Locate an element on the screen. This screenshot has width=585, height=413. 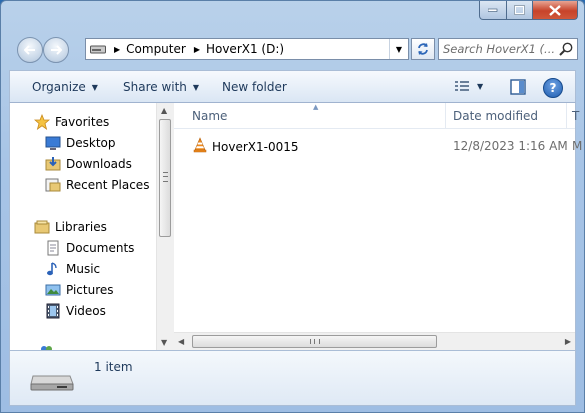
column-header-name: Name is located at coordinates (209, 116).